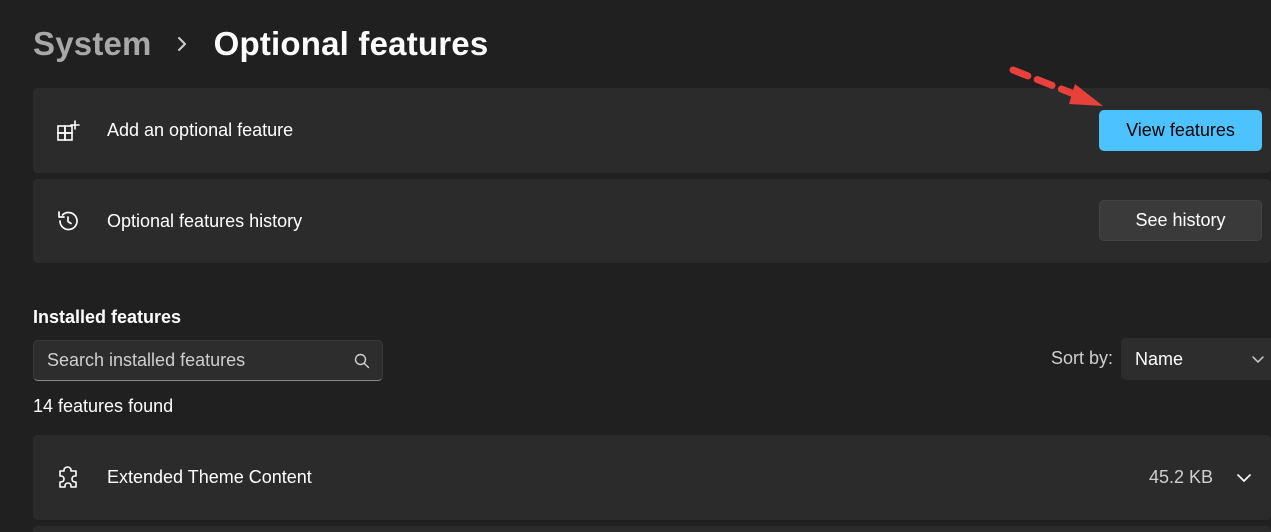 The width and height of the screenshot is (1271, 532). What do you see at coordinates (107, 317) in the screenshot?
I see `installed-features-heading: Installed features` at bounding box center [107, 317].